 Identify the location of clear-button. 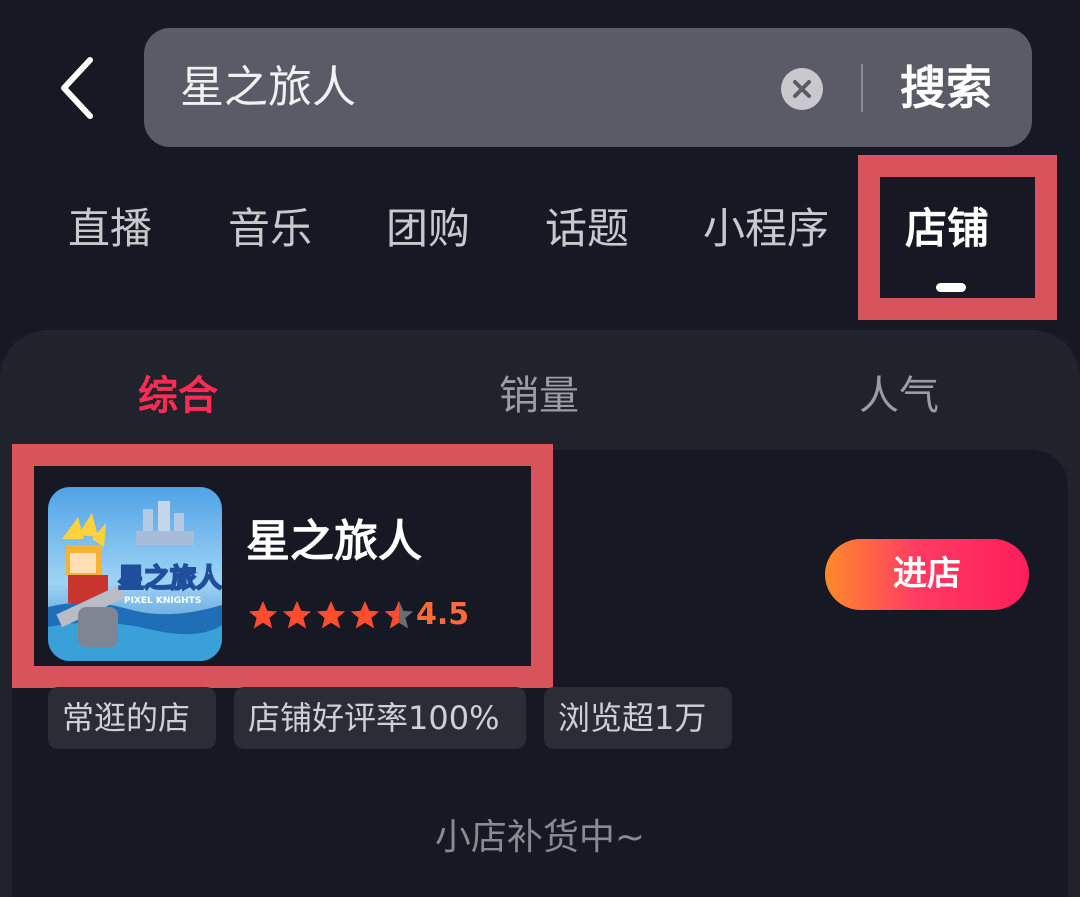
(802, 89).